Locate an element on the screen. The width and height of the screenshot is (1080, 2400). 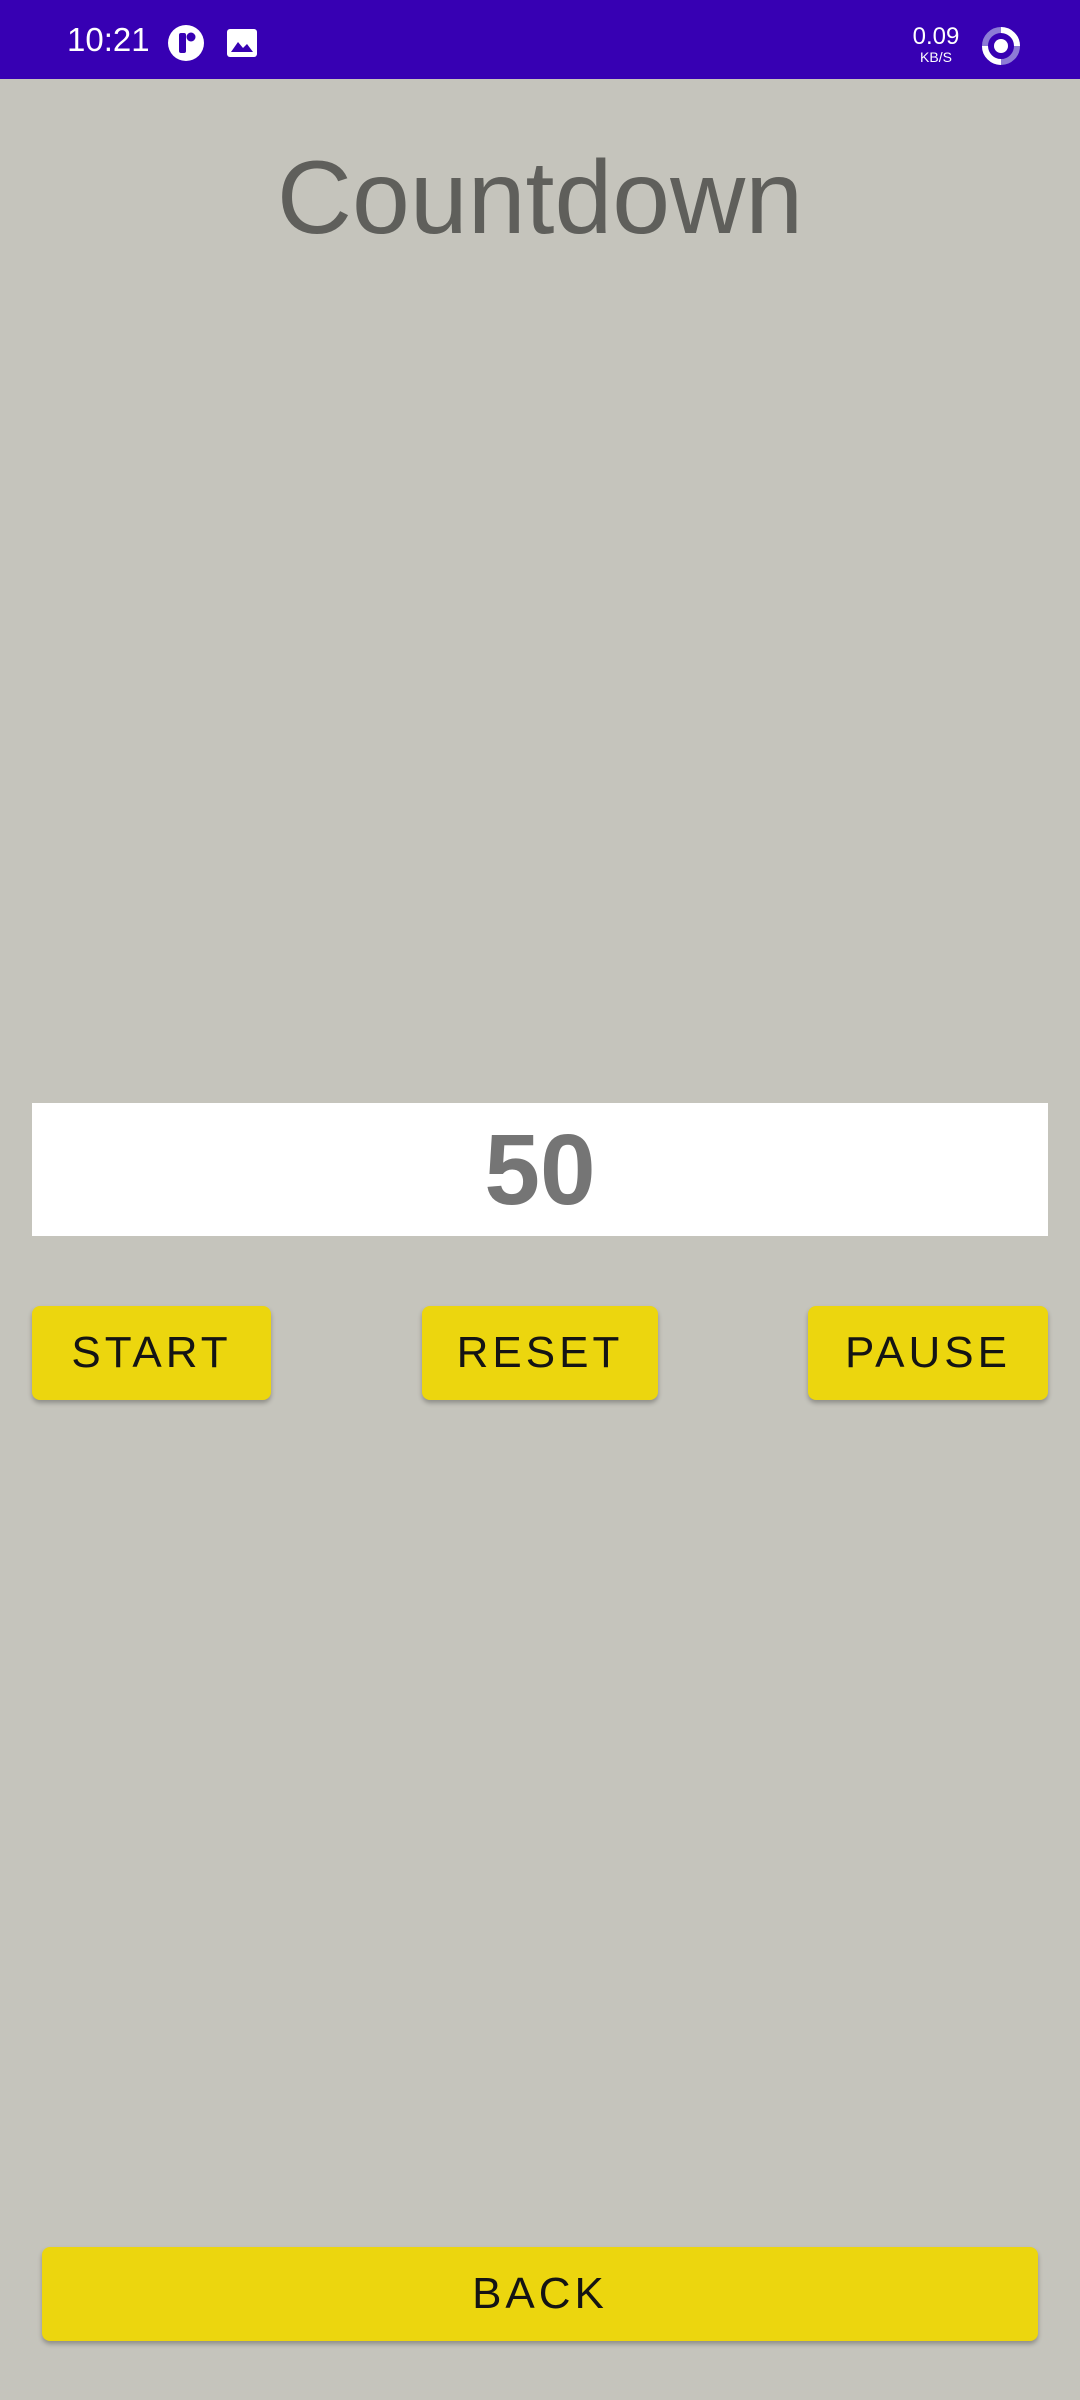
data-saver-icon is located at coordinates (1001, 46).